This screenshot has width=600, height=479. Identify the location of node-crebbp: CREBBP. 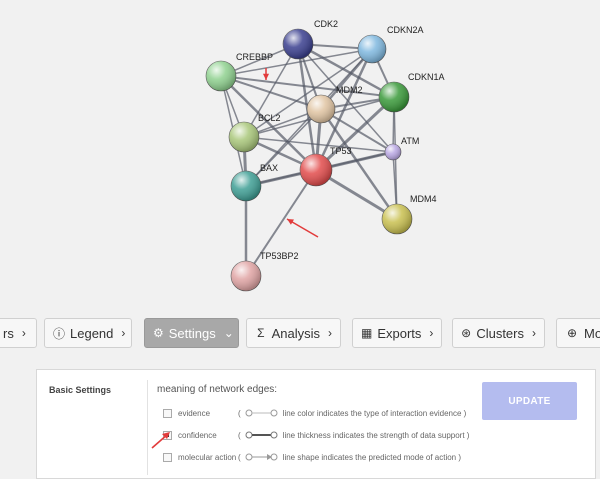
(239, 72).